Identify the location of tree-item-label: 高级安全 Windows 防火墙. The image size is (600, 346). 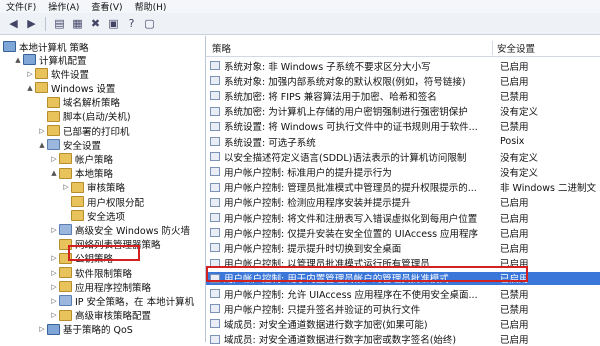
(132, 231).